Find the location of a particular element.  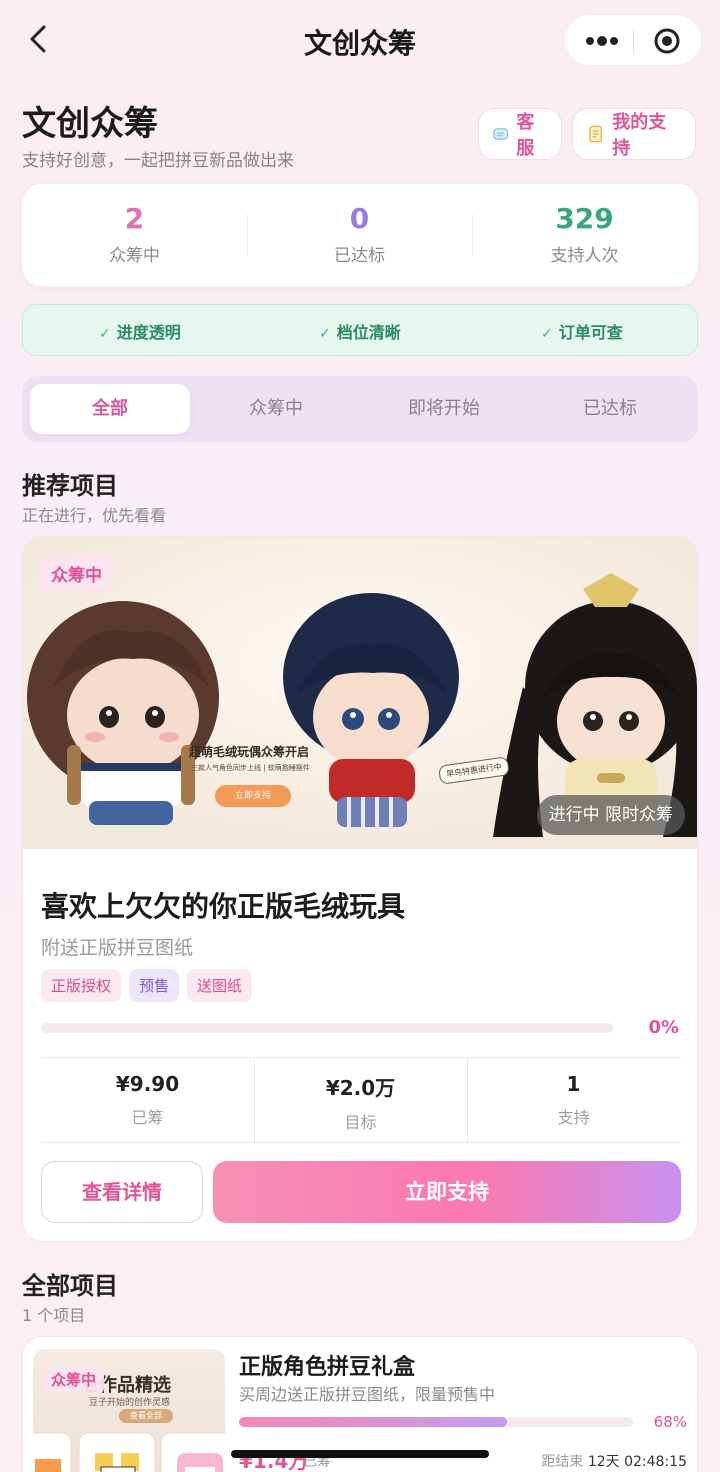

stat-supporters: 329 支持人次 is located at coordinates (584, 234).